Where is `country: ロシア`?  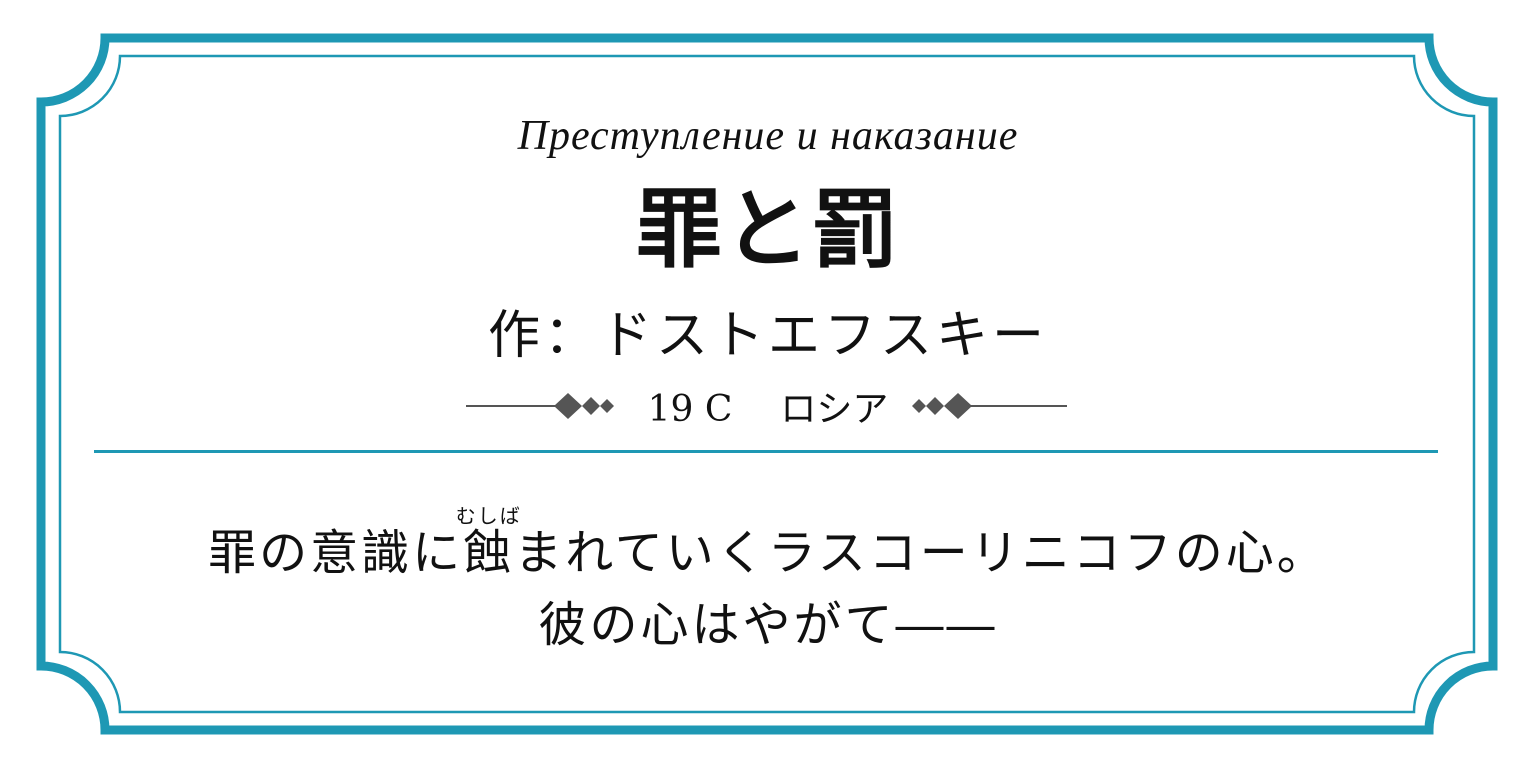
country: ロシア is located at coordinates (834, 409).